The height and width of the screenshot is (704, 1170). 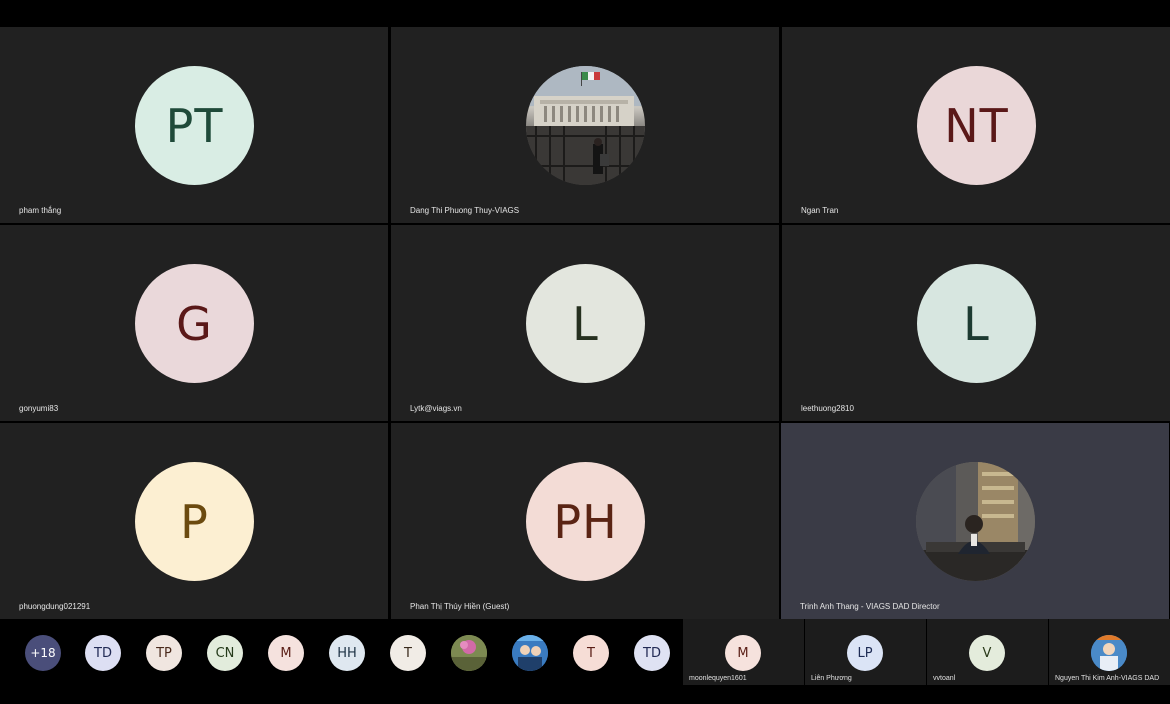 What do you see at coordinates (460, 606) in the screenshot?
I see `participant-name: Phan Thị Thúy Hiền (Guest)` at bounding box center [460, 606].